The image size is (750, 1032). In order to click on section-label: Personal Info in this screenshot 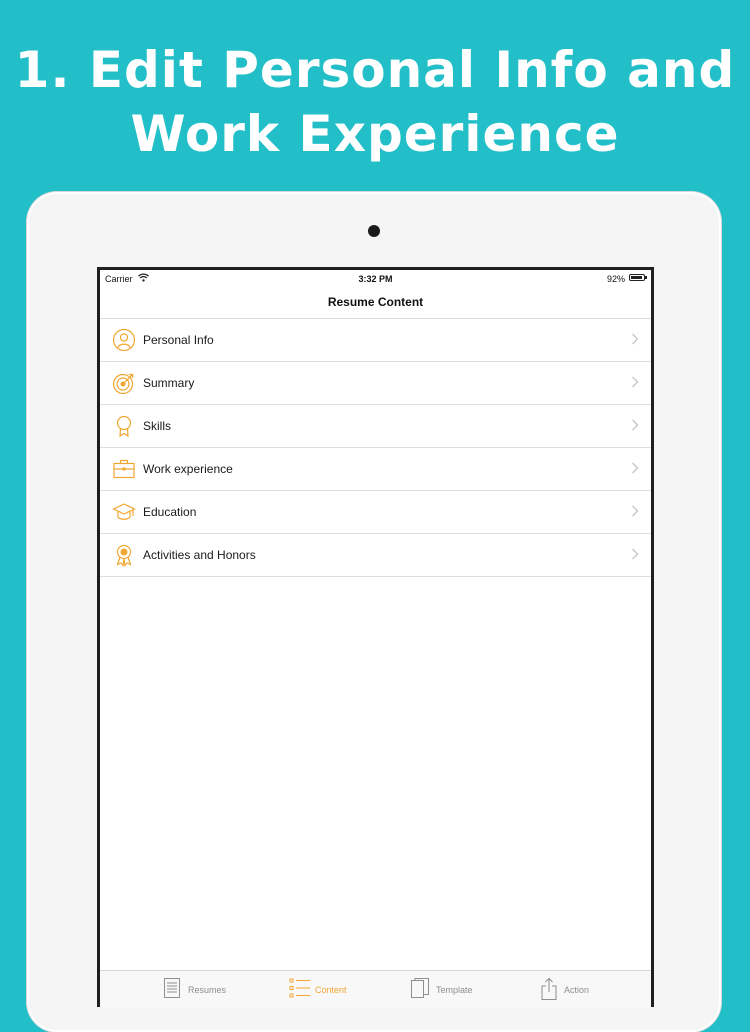, I will do `click(178, 340)`.